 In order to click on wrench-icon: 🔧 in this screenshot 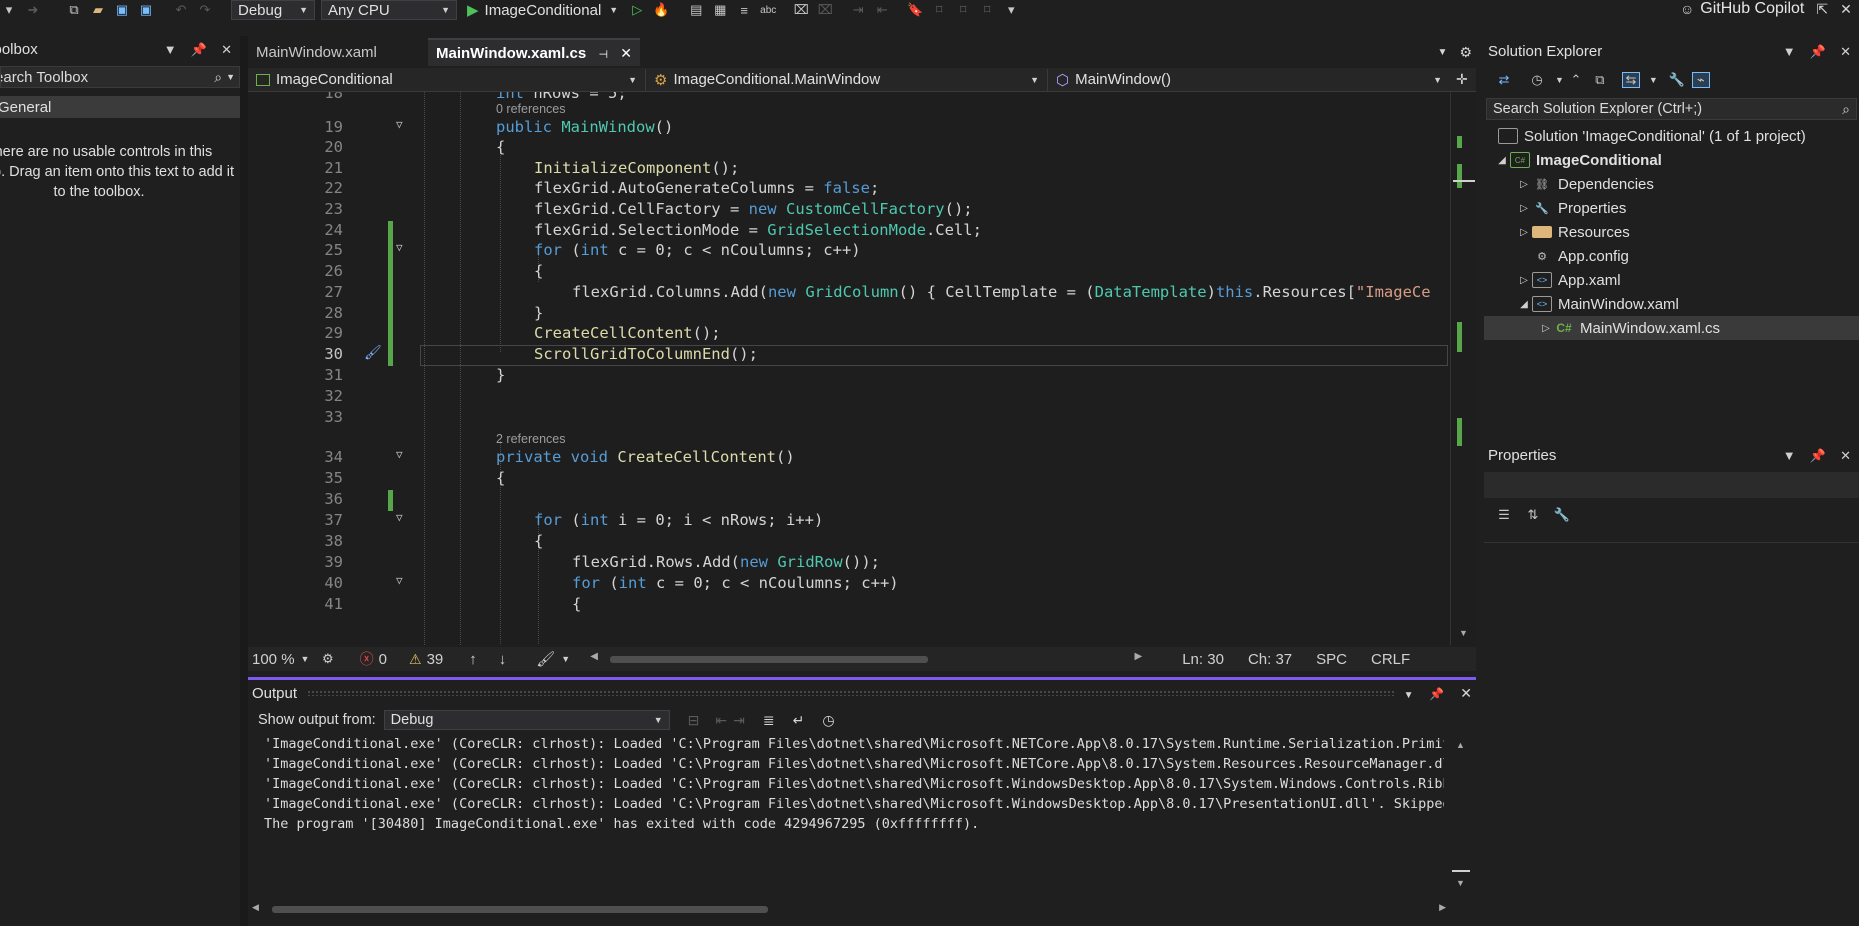, I will do `click(1677, 80)`.